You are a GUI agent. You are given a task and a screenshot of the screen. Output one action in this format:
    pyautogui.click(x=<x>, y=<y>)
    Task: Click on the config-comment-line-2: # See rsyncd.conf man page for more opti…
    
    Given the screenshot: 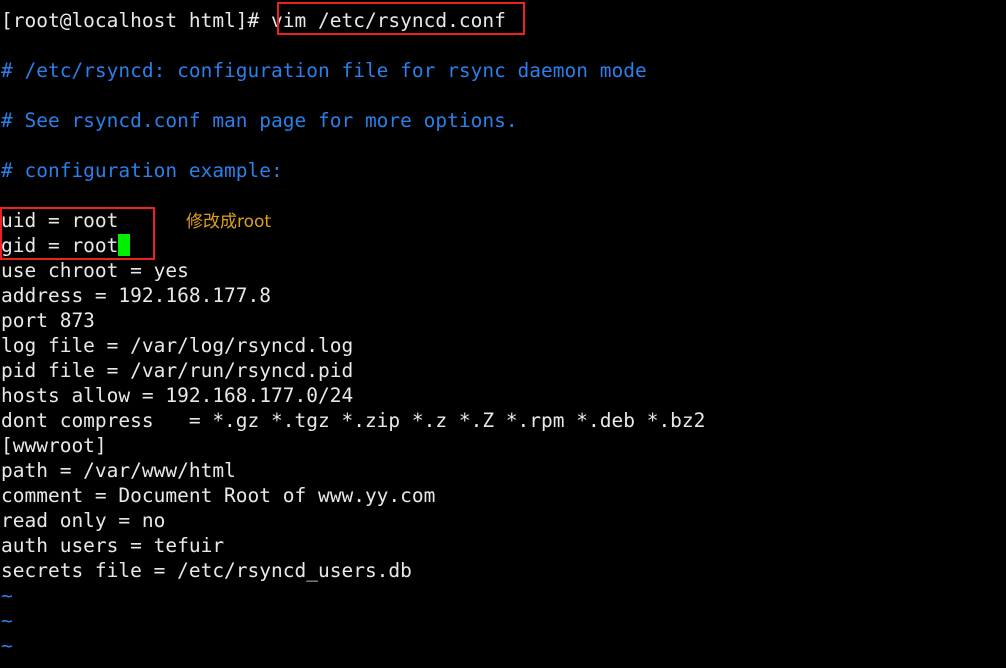 What is the action you would take?
    pyautogui.click(x=259, y=120)
    